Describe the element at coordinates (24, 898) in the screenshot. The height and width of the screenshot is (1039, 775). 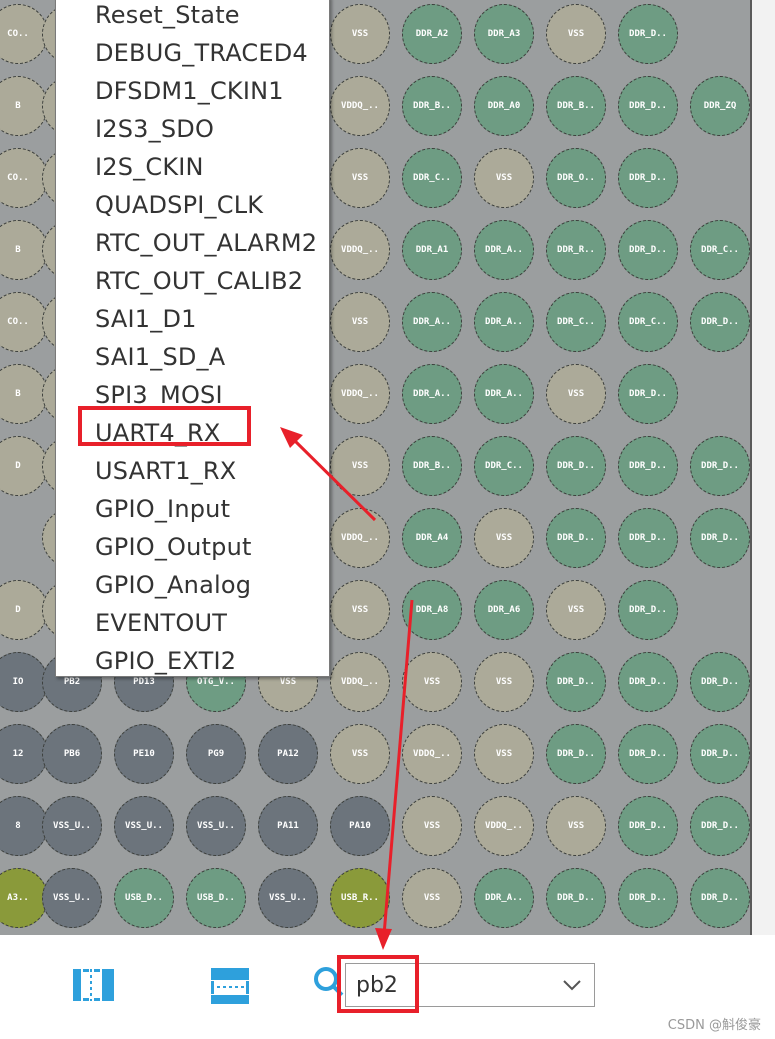
I see `pin-ball: A3..` at that location.